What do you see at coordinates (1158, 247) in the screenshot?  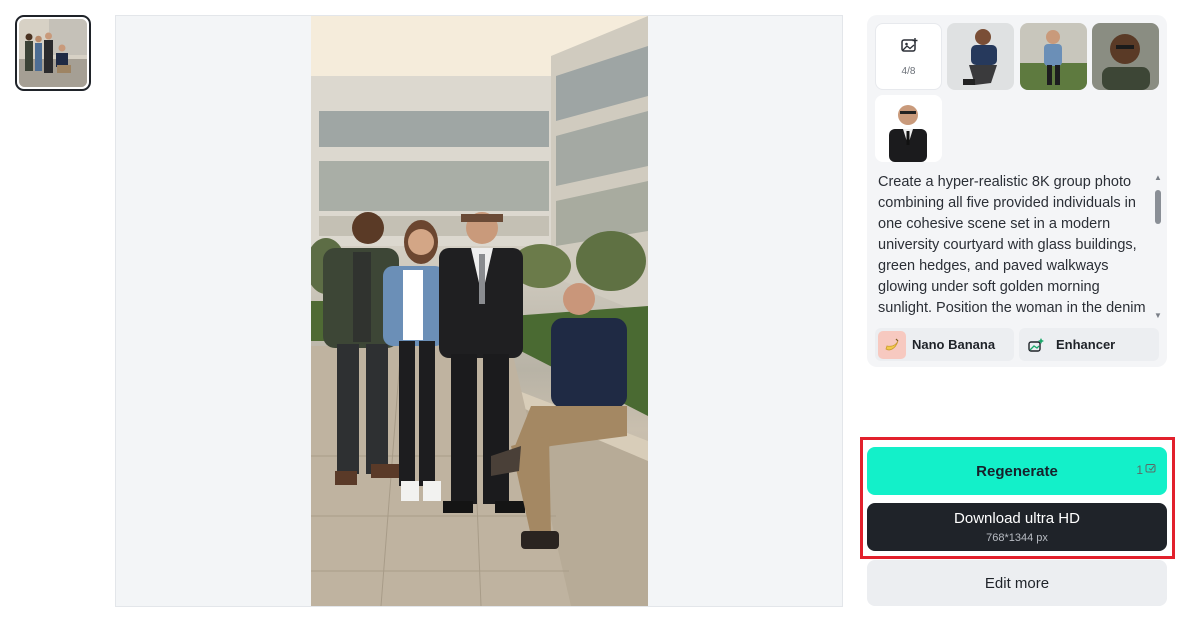 I see `prompt-scrollbar: ▲ ▼` at bounding box center [1158, 247].